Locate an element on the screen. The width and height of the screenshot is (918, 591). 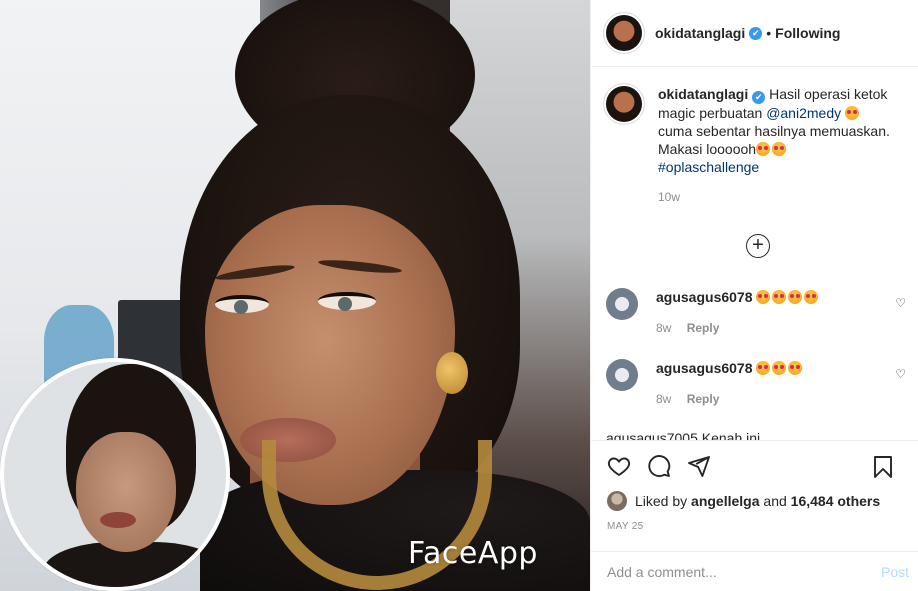
bookmark-icon is located at coordinates (883, 467).